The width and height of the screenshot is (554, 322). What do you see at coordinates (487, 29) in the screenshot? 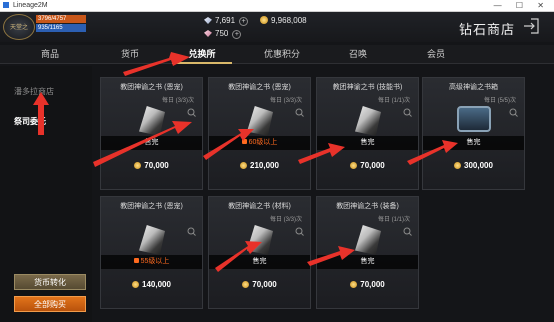
I see `page-title: 钻石商店` at bounding box center [487, 29].